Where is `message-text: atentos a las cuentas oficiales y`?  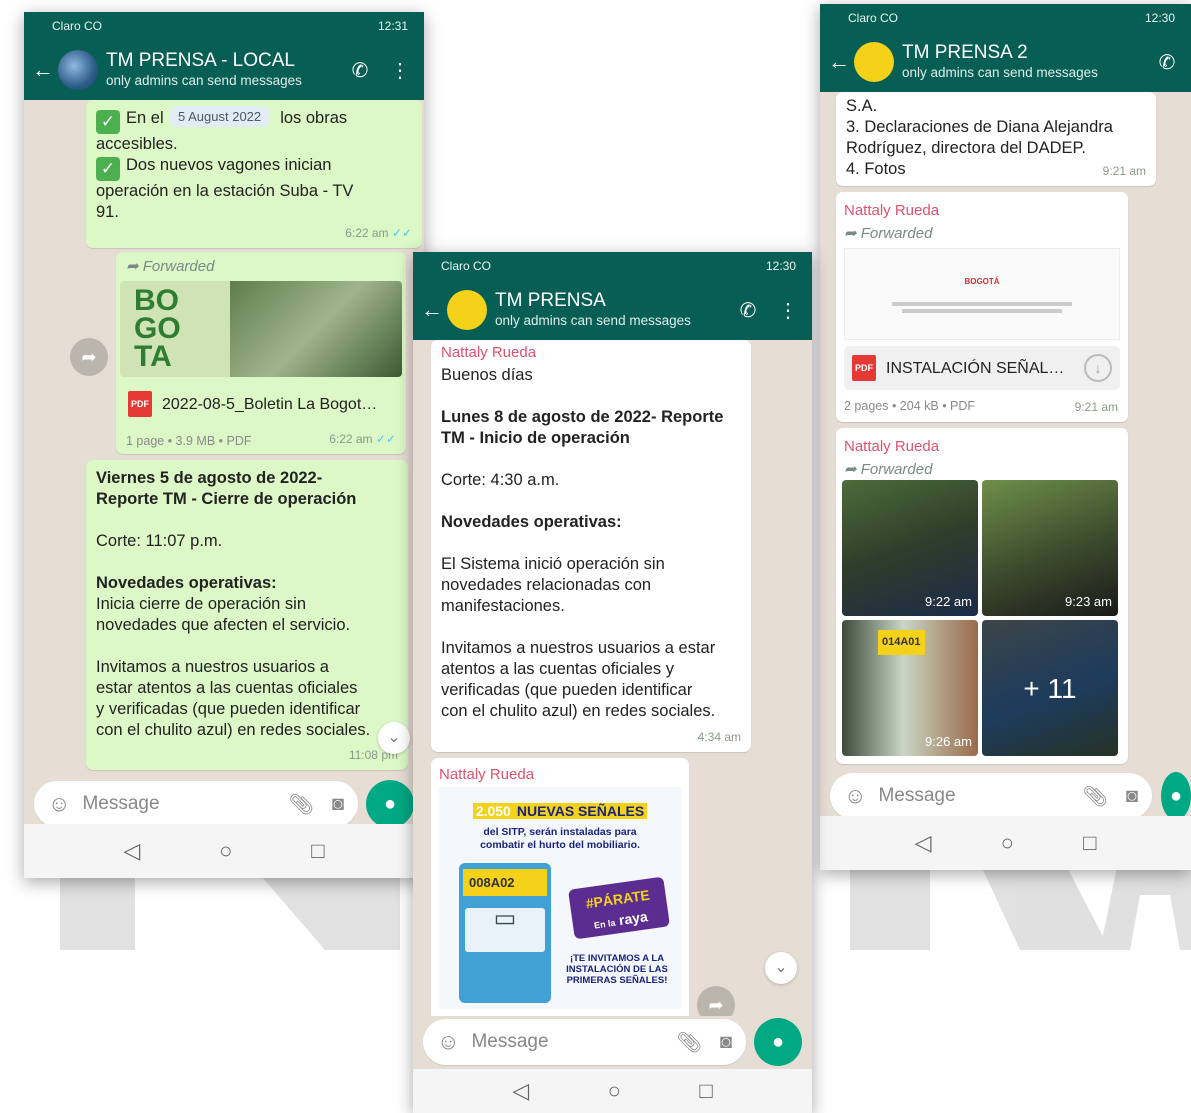 message-text: atentos a las cuentas oficiales y is located at coordinates (557, 669).